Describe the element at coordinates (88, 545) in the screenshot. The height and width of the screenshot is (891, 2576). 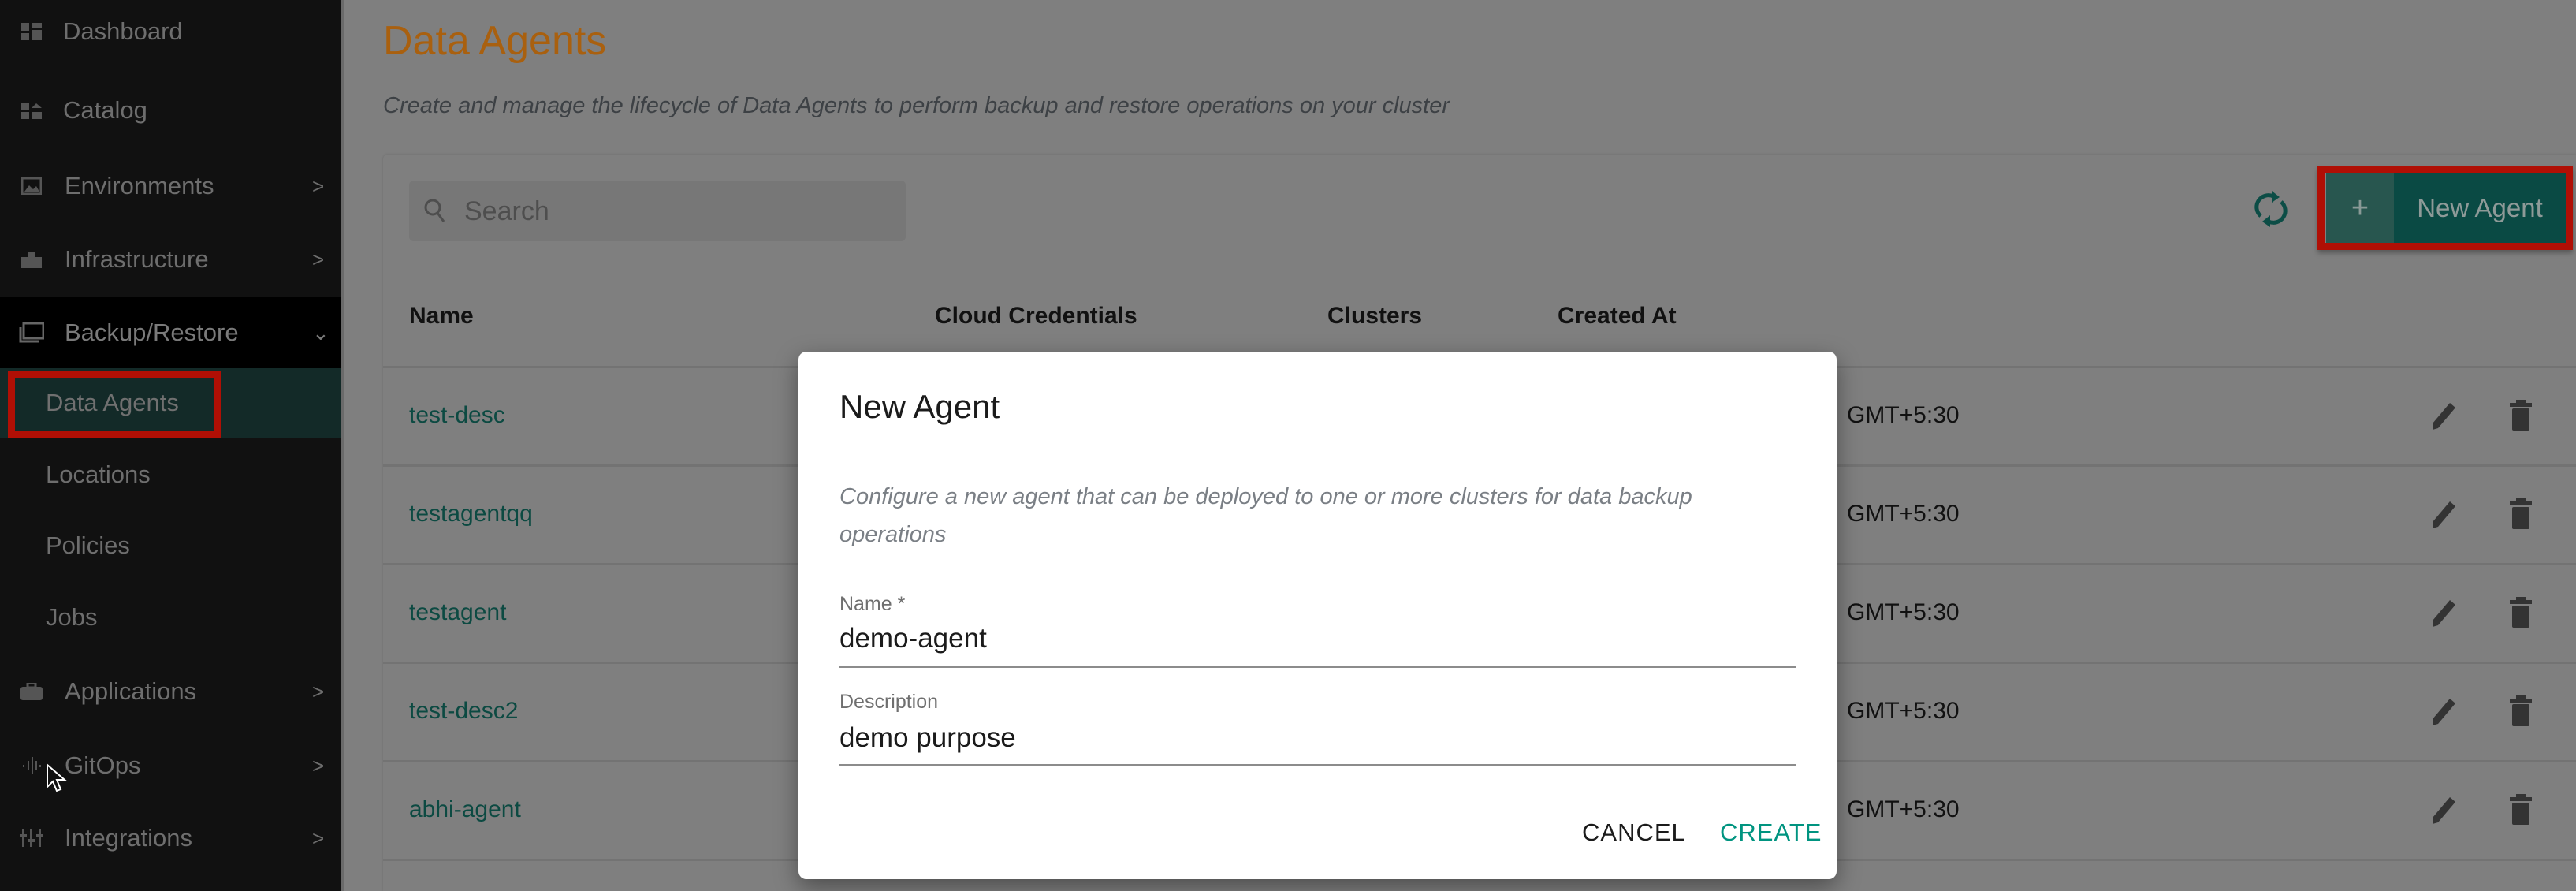
I see `sidebar-item-label: Policies` at that location.